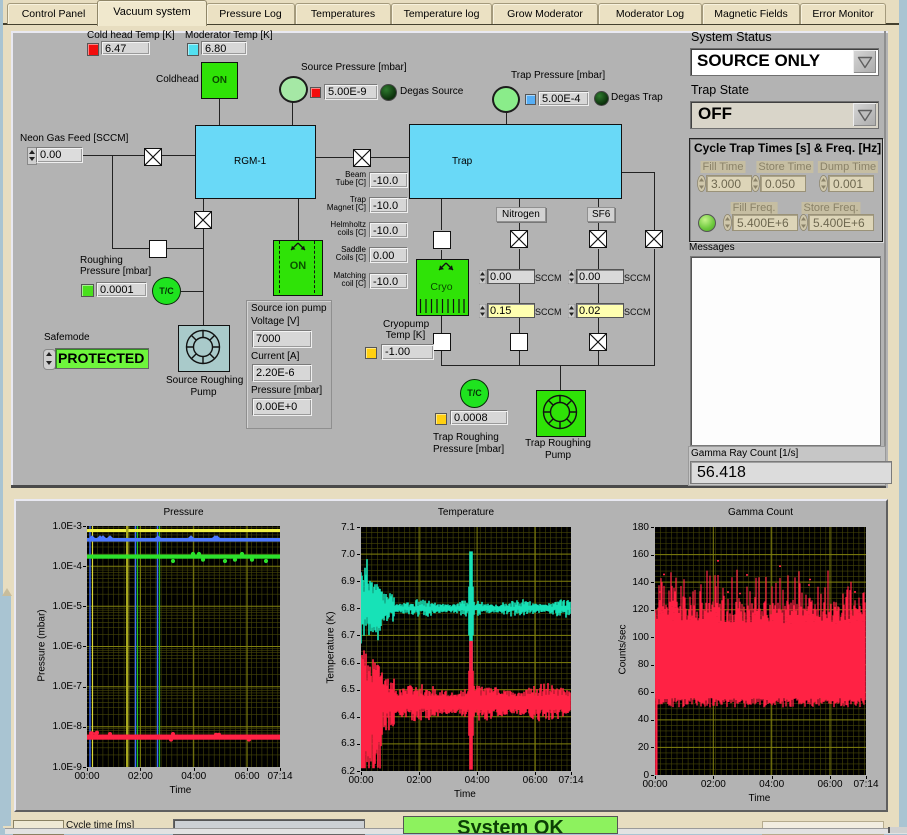  I want to click on svg-text: Cryo, so click(441, 287).